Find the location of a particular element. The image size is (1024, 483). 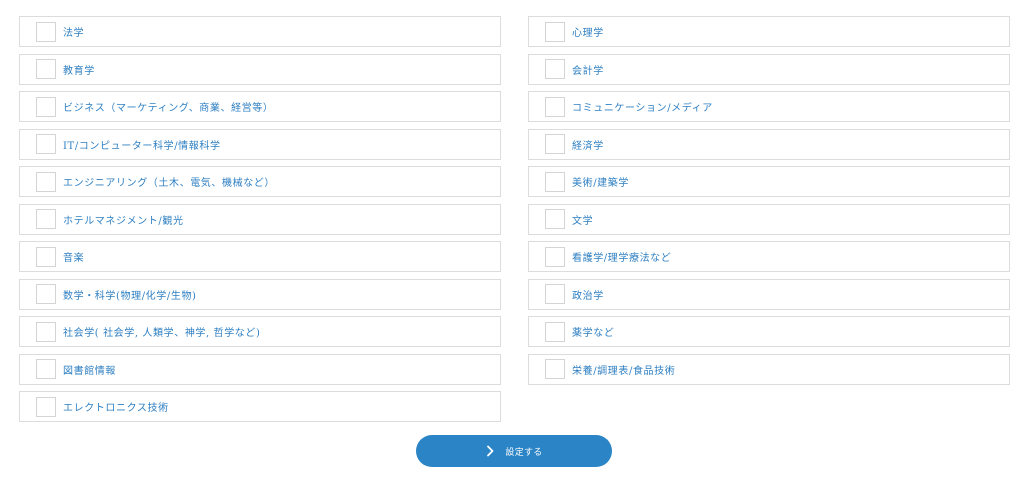

submit-button-label: 設定する is located at coordinates (524, 452).